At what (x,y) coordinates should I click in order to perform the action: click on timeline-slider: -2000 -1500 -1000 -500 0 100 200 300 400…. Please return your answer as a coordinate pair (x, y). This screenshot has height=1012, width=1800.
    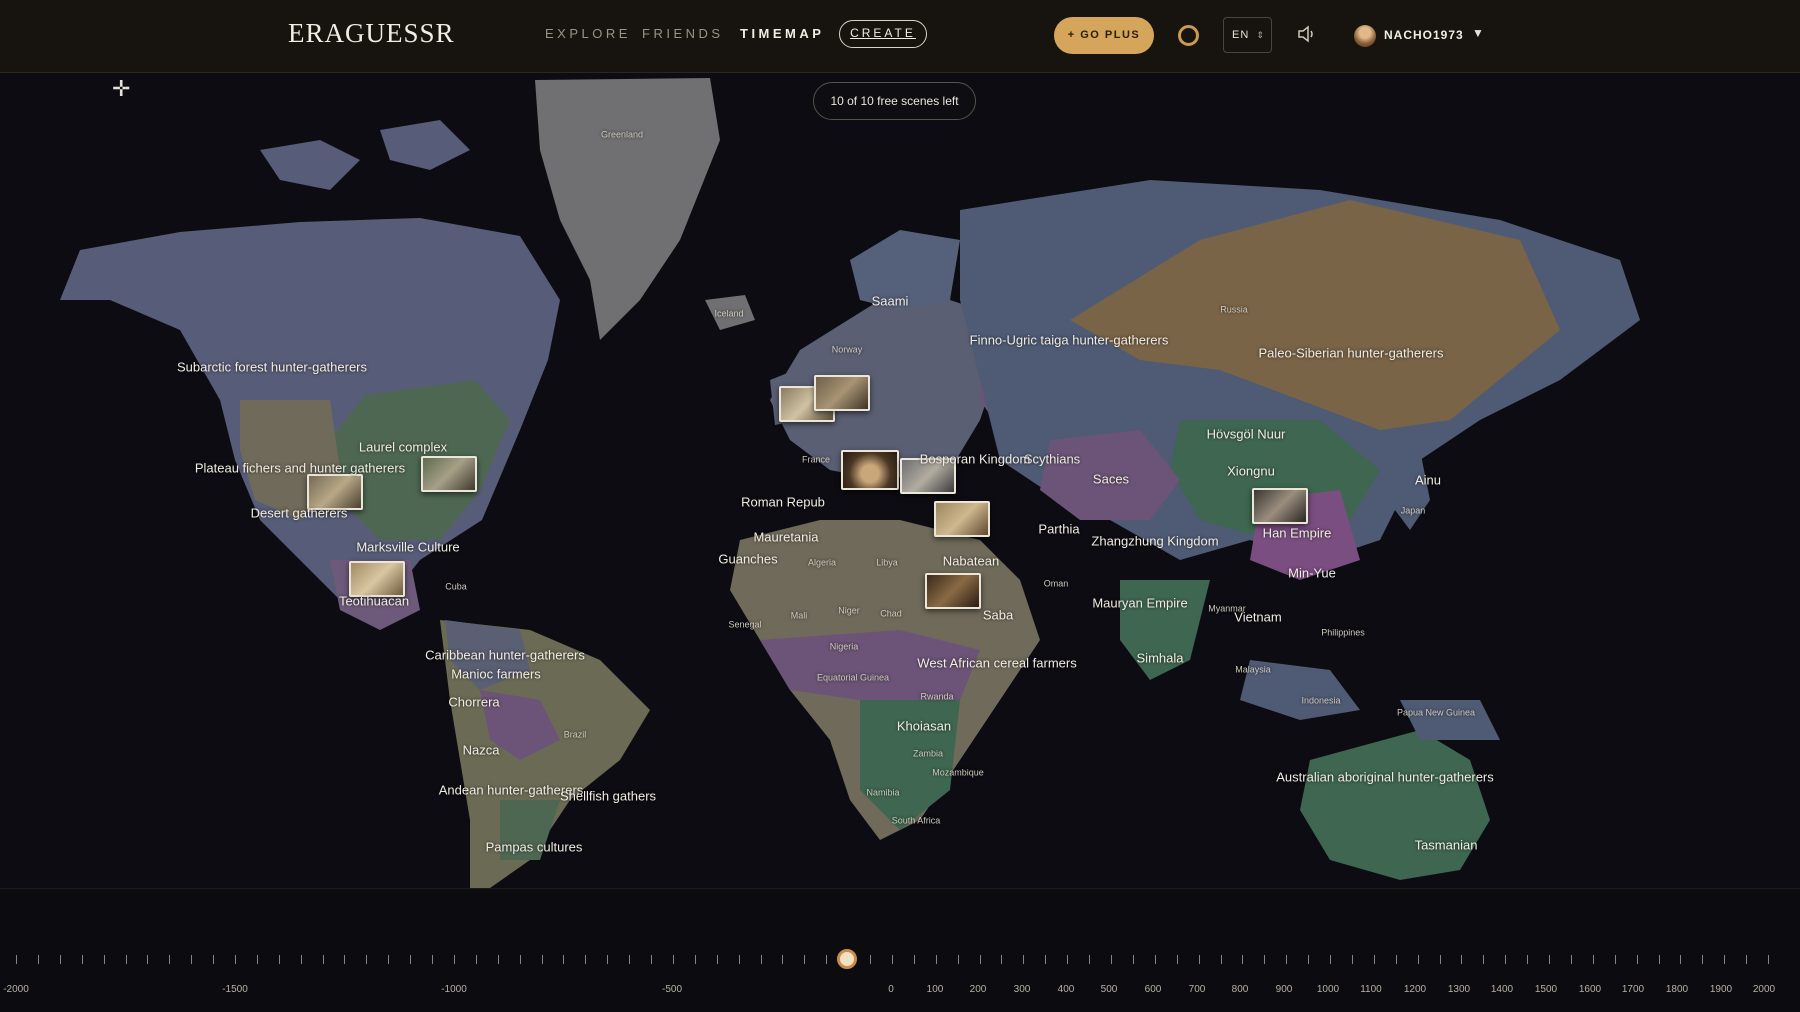
    Looking at the image, I should click on (900, 950).